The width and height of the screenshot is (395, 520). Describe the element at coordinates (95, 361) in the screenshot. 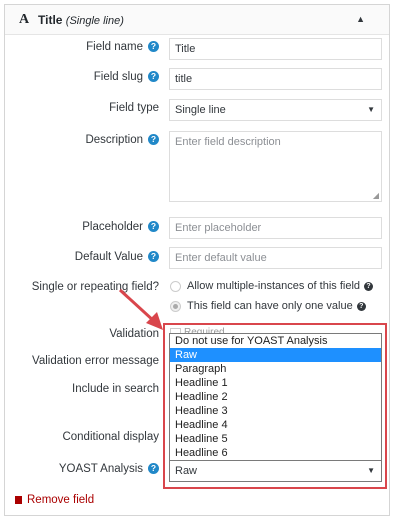

I see `validation-error-label: Validation error message` at that location.